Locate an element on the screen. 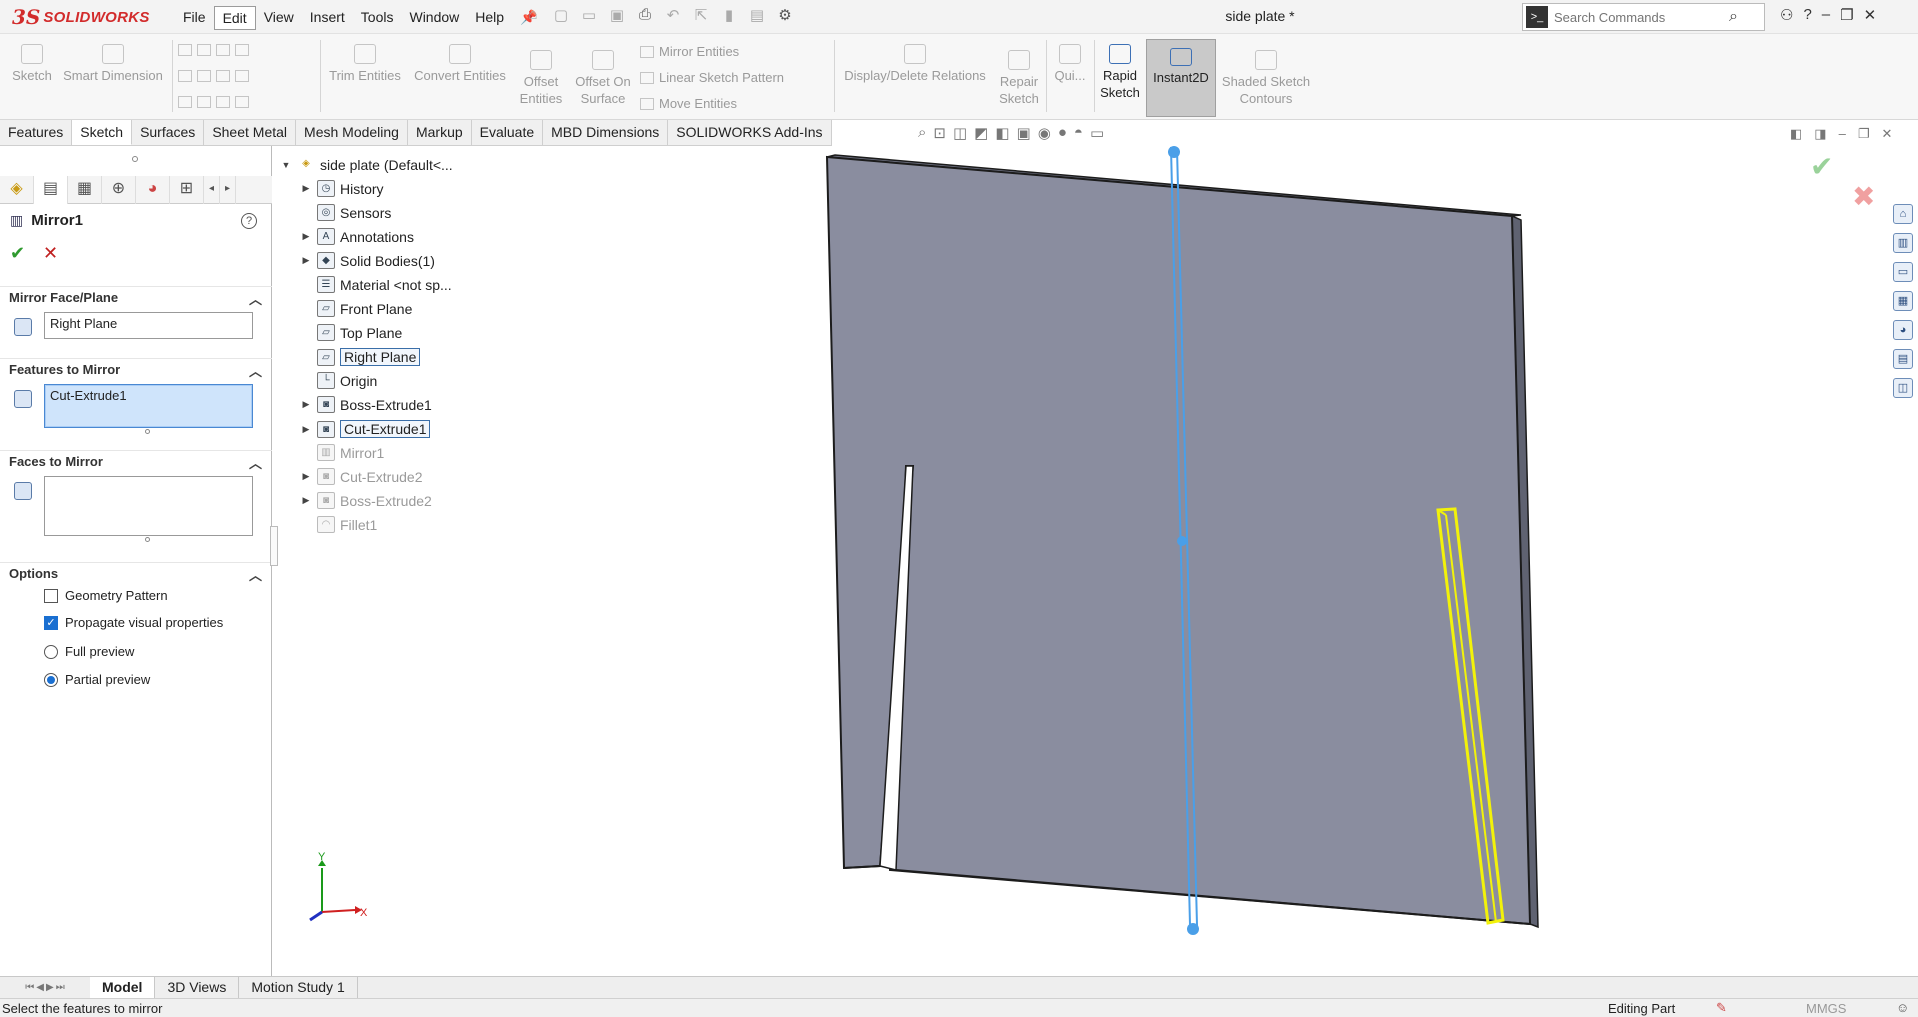 The image size is (1918, 1017). menu-help: Help is located at coordinates (489, 18).